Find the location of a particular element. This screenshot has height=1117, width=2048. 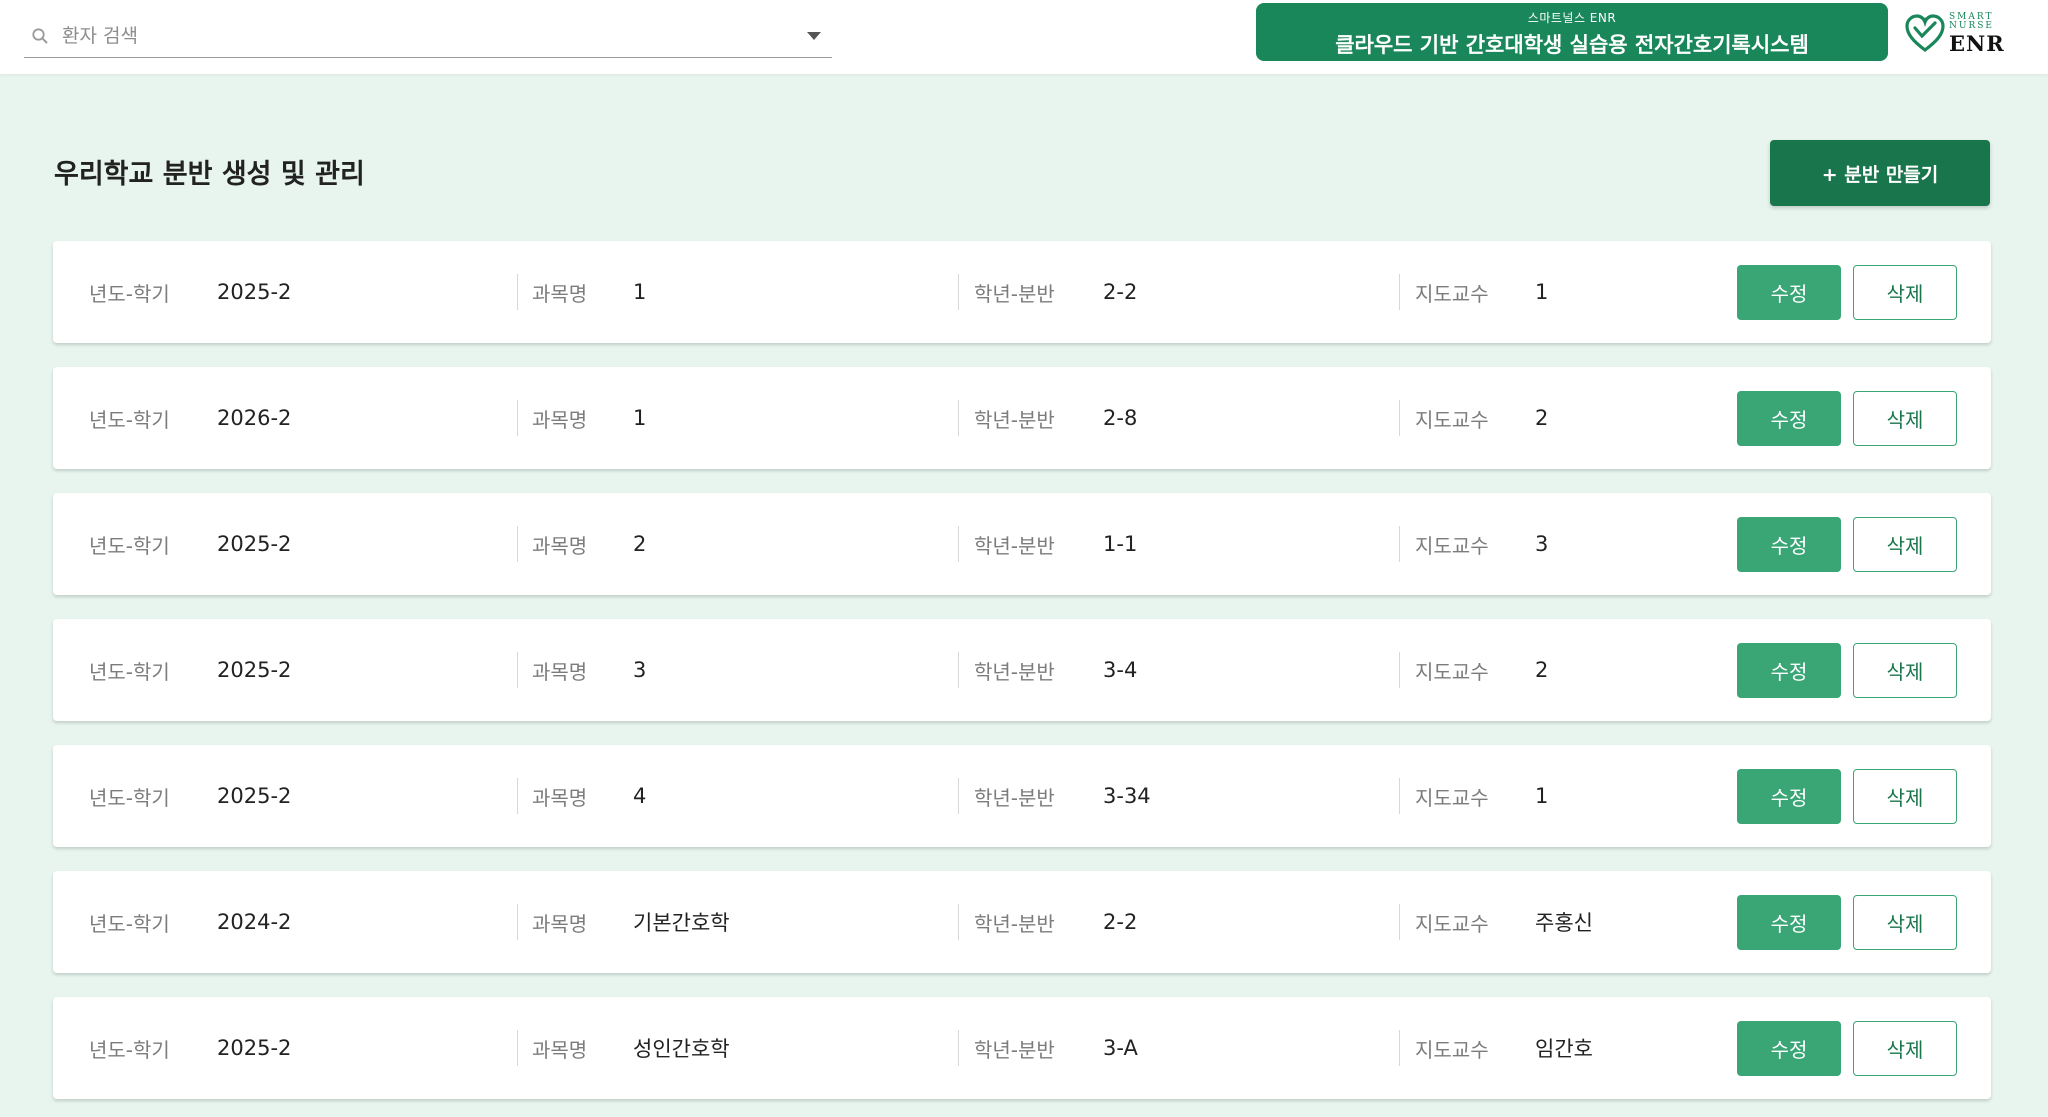

page-title: 우리학교 분반 생성 및 관리 is located at coordinates (209, 174).